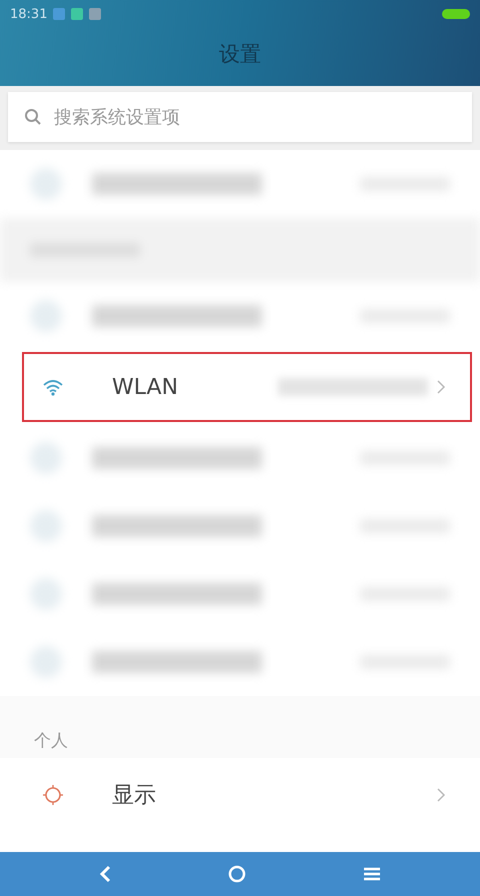  Describe the element at coordinates (236, 874) in the screenshot. I see `home-icon` at that location.